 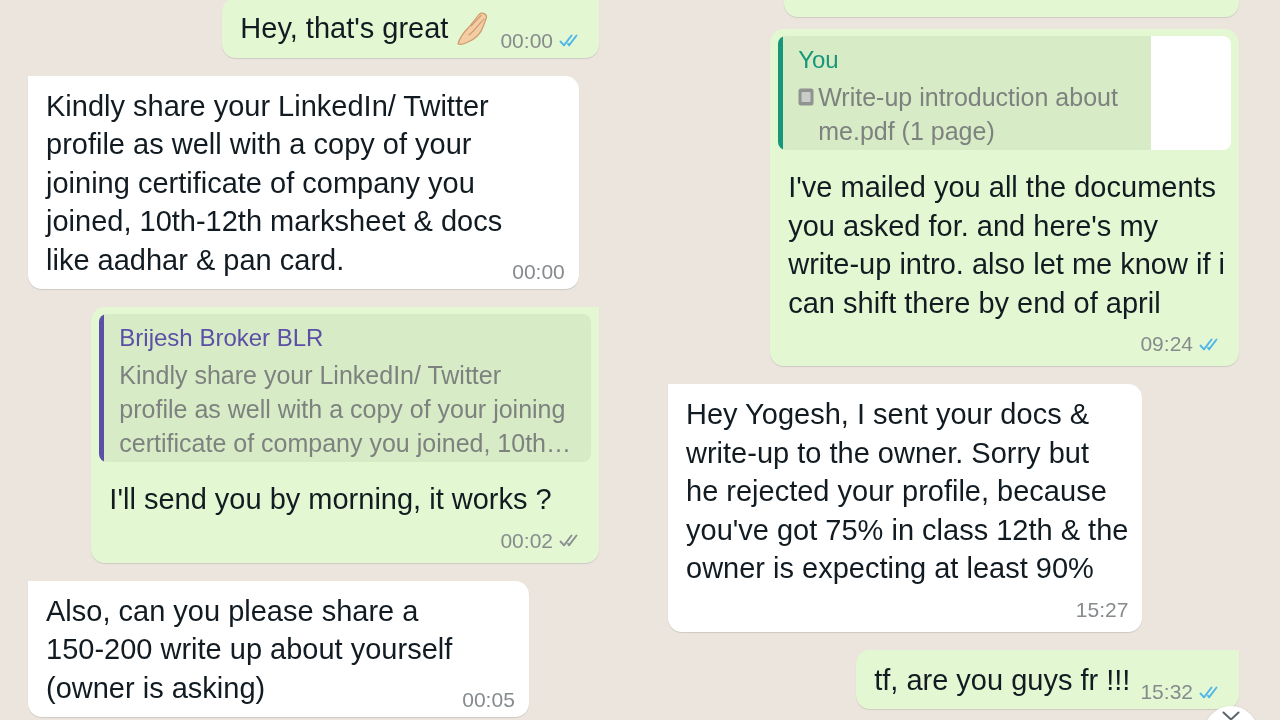 I want to click on message-text: Hey, that's great, so click(x=344, y=28).